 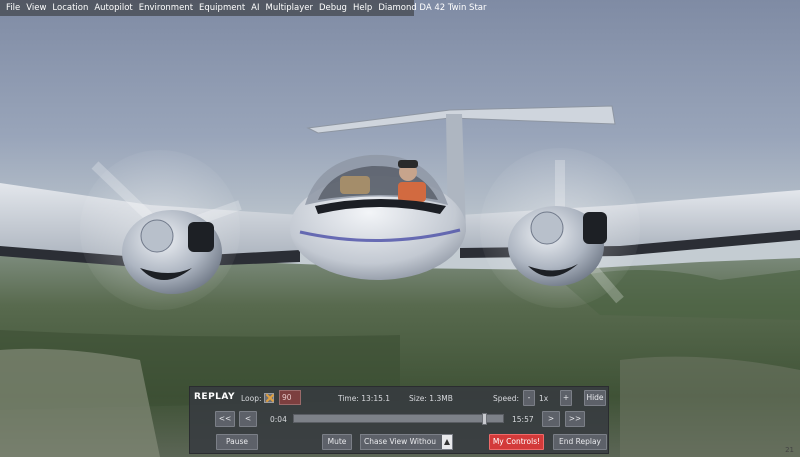 I want to click on pause-button: Pause, so click(x=237, y=442).